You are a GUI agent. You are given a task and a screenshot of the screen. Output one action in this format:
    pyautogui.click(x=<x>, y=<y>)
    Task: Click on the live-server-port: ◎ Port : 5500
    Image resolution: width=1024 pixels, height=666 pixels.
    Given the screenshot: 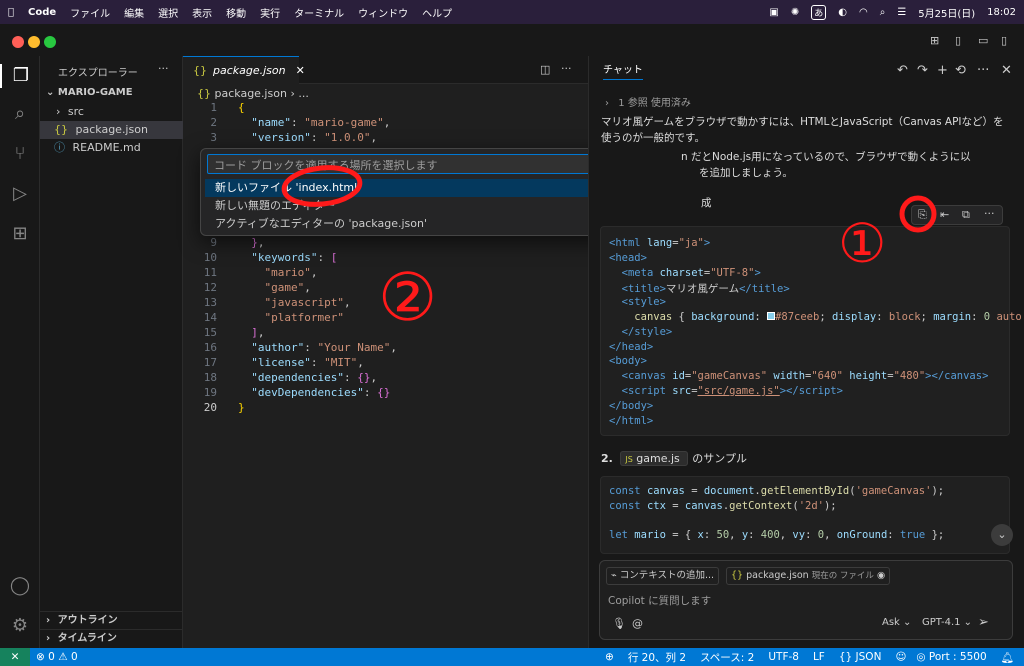 What is the action you would take?
    pyautogui.click(x=951, y=657)
    